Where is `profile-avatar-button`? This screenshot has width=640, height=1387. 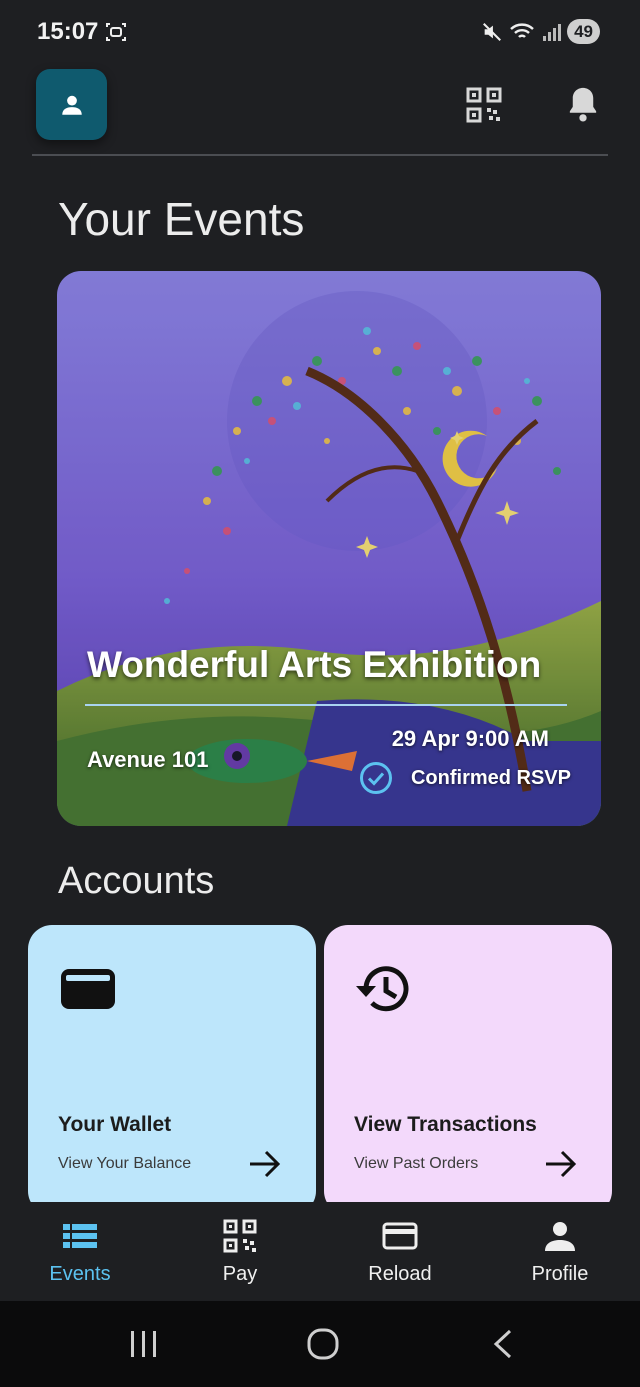
profile-avatar-button is located at coordinates (71, 104).